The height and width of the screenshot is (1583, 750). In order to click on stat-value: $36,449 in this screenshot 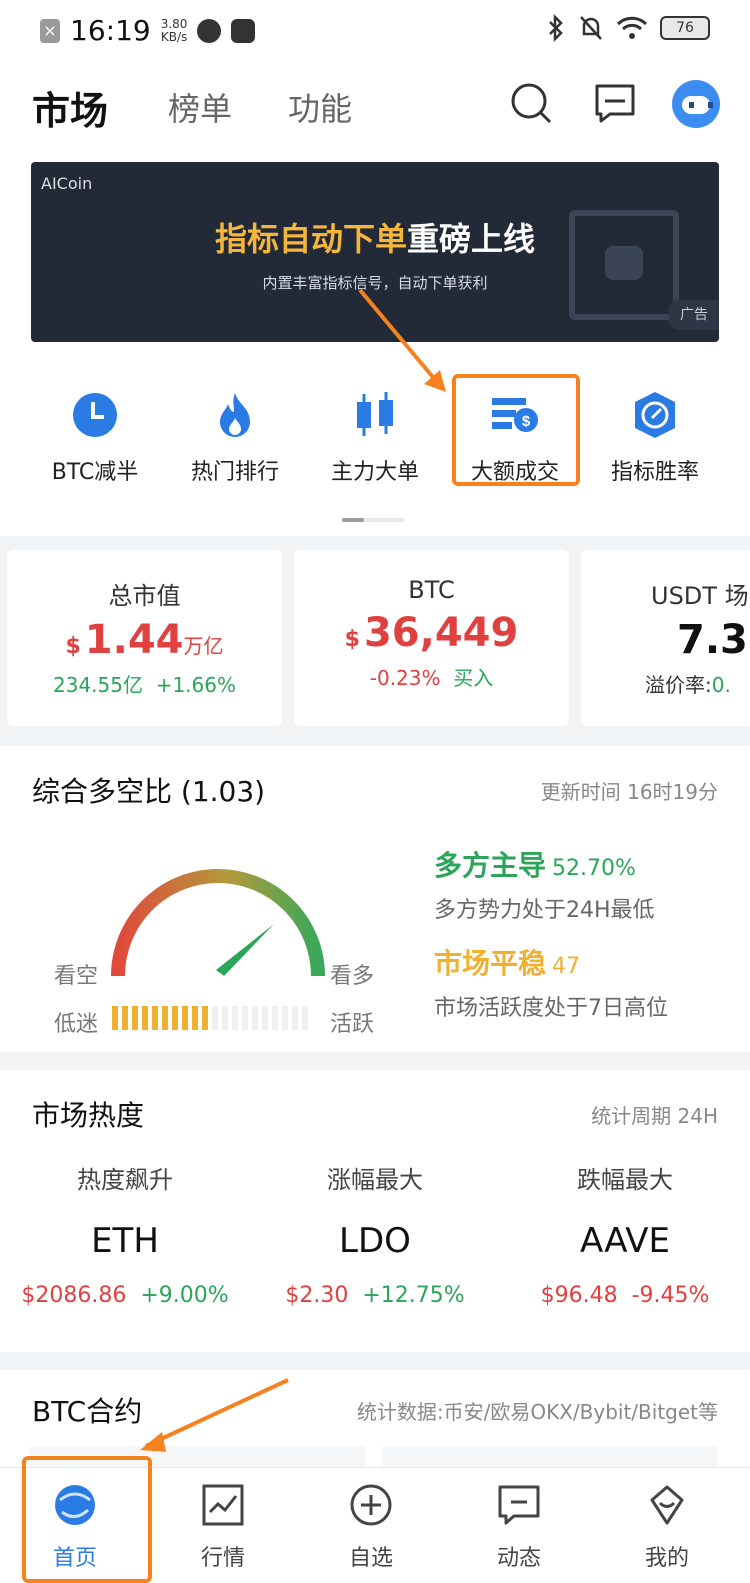, I will do `click(431, 633)`.